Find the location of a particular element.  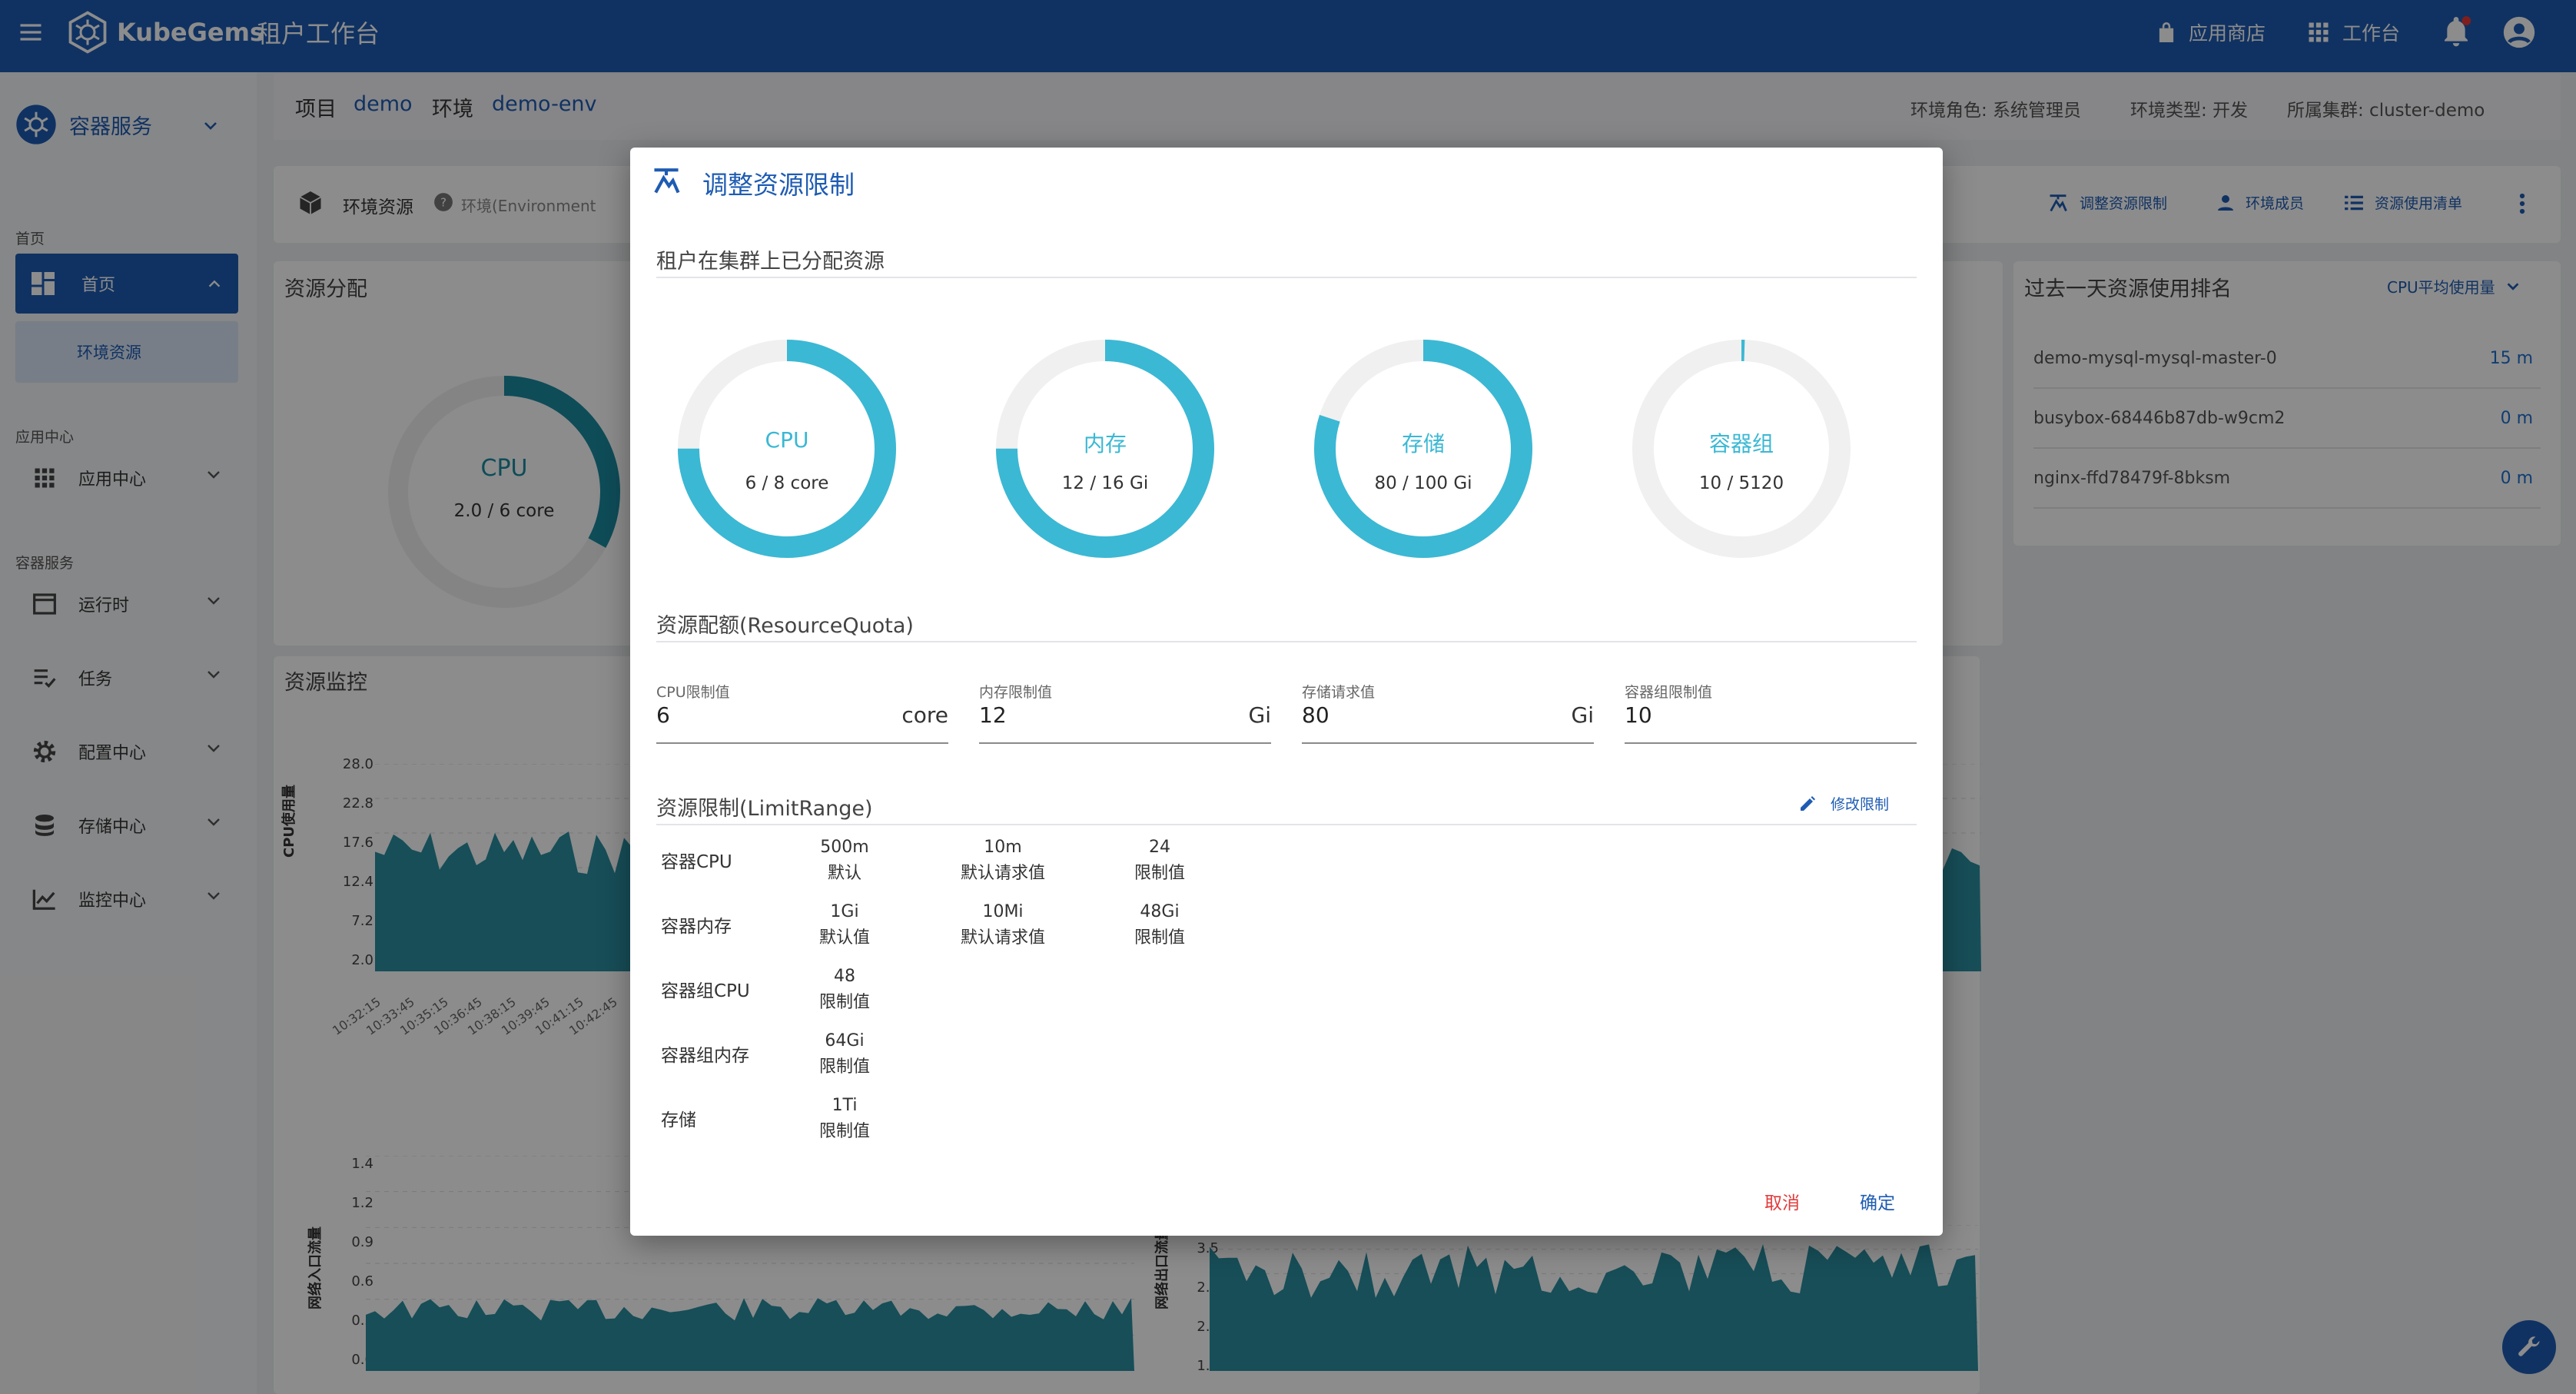

edit-limit-label: 修改限制 is located at coordinates (1860, 804).